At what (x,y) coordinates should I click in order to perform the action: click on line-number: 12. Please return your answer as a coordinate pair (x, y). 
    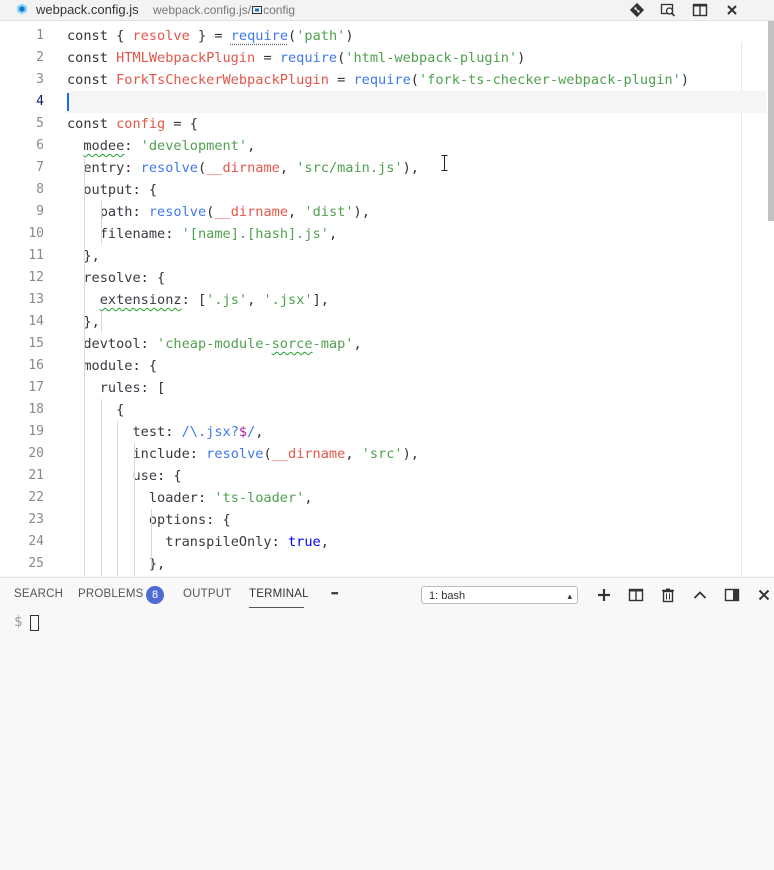
    Looking at the image, I should click on (36, 277).